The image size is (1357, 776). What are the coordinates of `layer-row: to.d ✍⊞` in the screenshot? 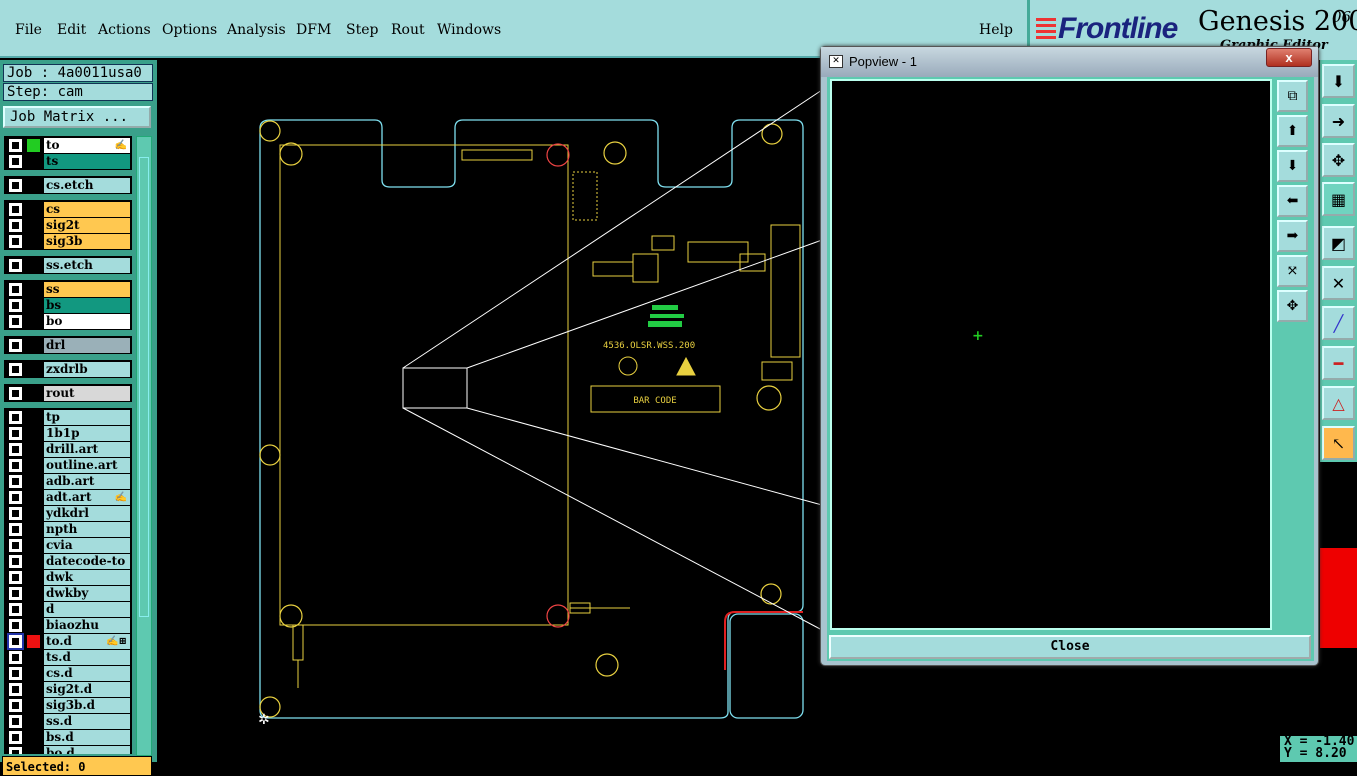 It's located at (68, 641).